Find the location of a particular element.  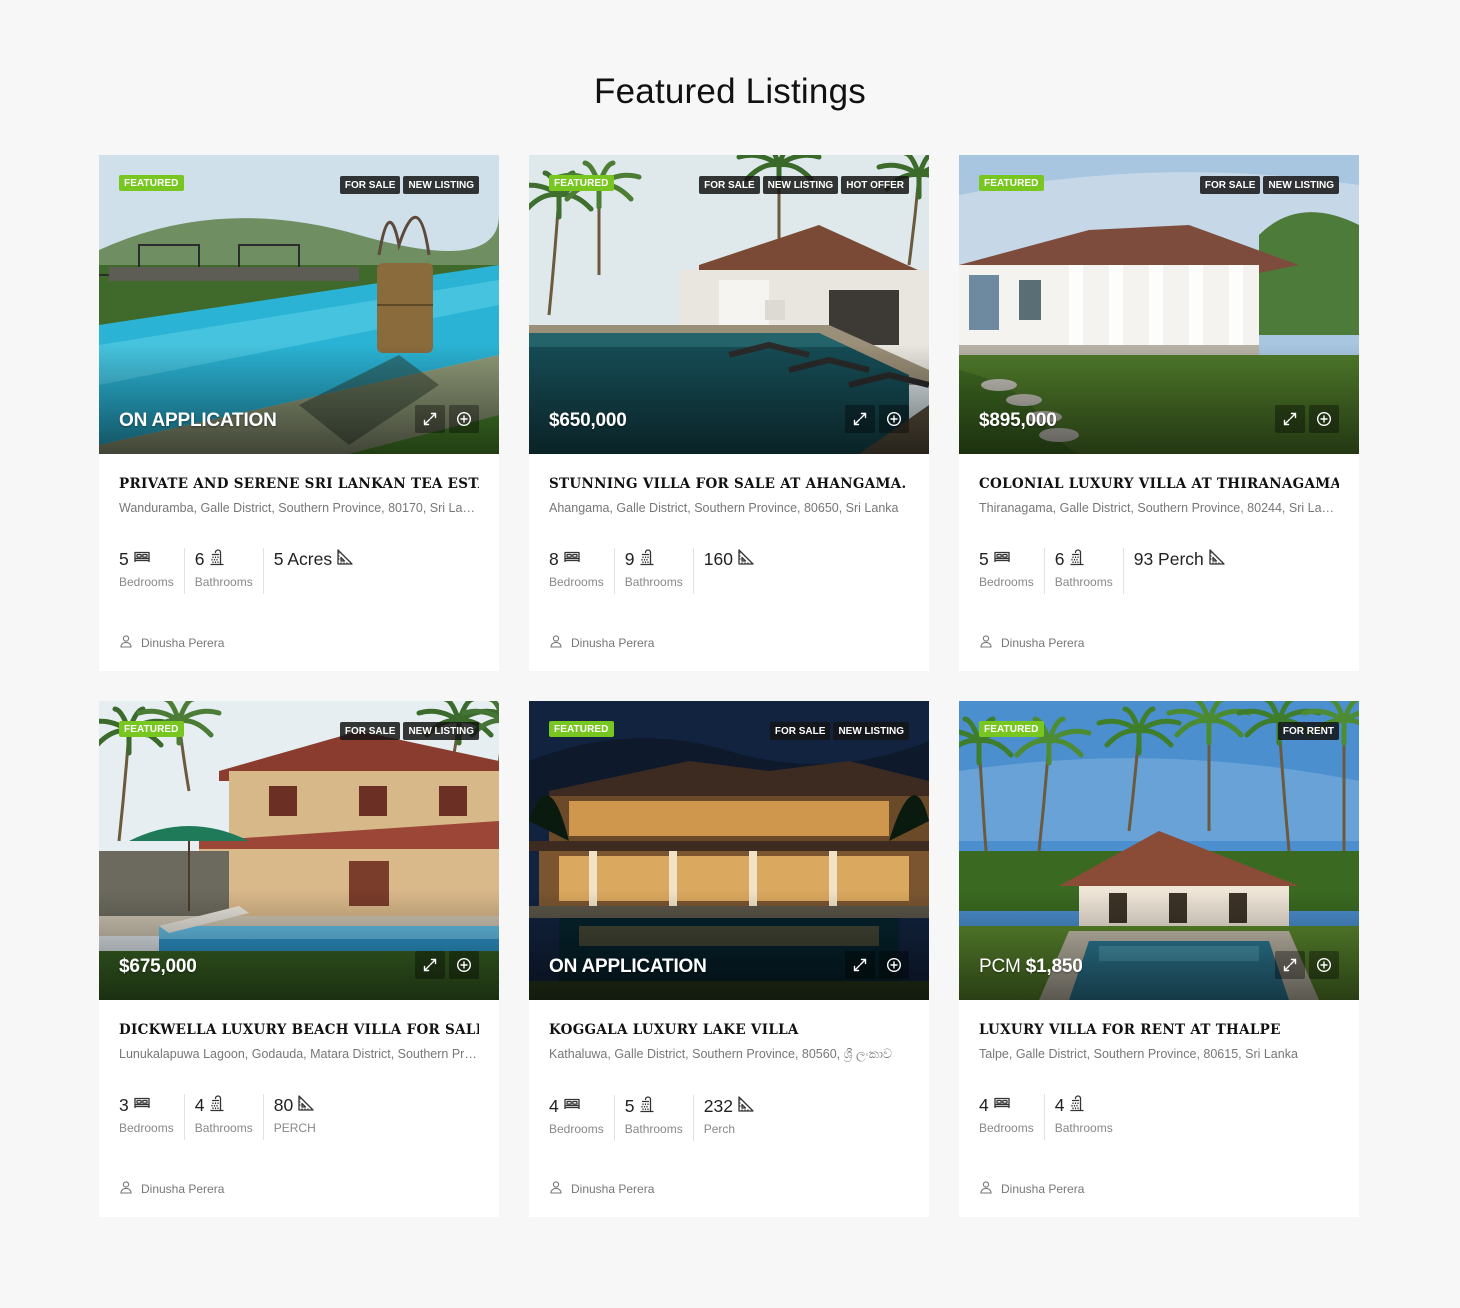

amenity-value: 6 is located at coordinates (1059, 558).